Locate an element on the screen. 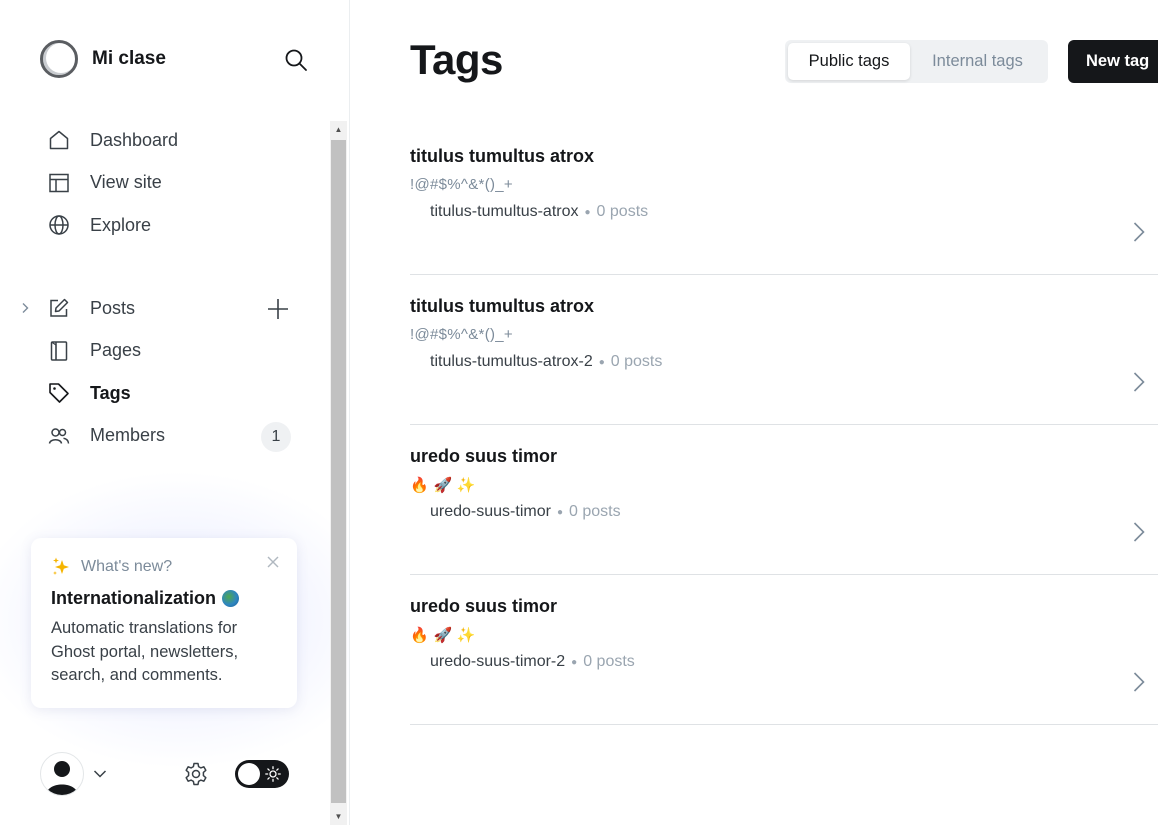 The height and width of the screenshot is (825, 1158). new-tag-button: New tag is located at coordinates (1113, 61).